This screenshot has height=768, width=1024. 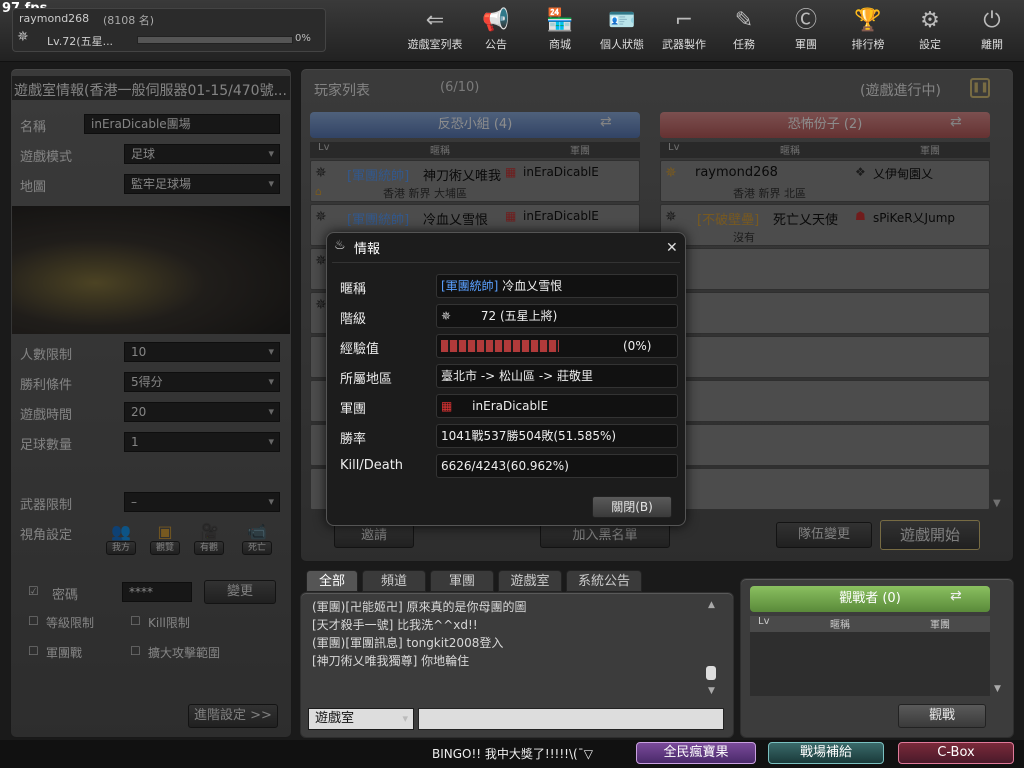 I want to click on chat-tab-channel: 頻道, so click(x=394, y=581).